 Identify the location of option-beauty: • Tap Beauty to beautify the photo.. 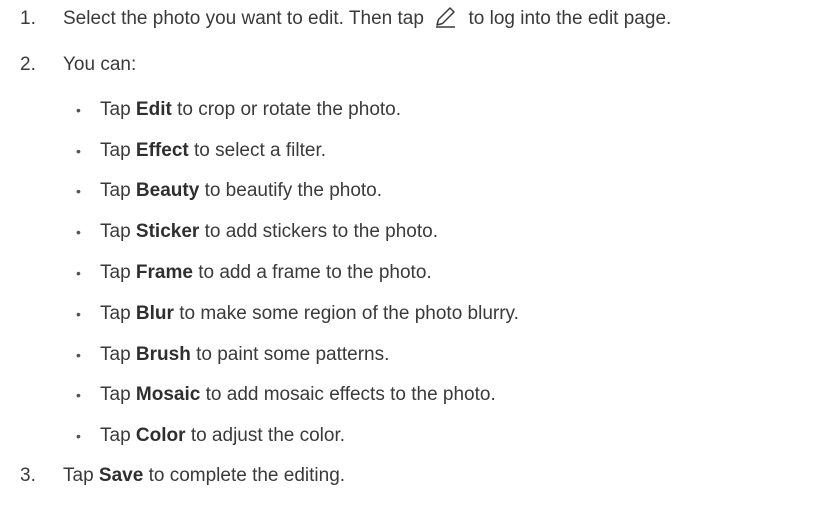
(413, 191).